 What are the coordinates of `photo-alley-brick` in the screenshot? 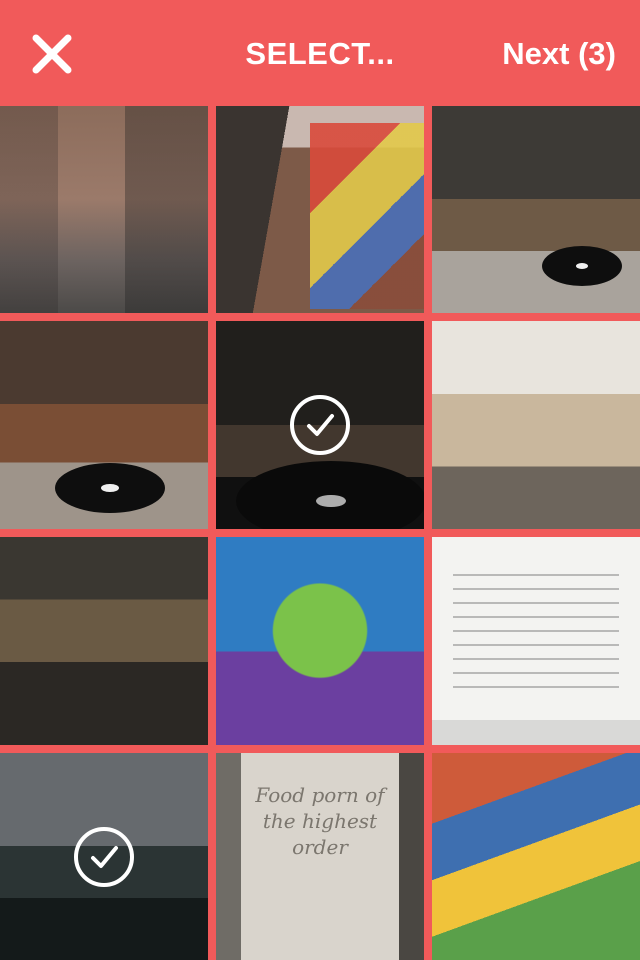 It's located at (104, 209).